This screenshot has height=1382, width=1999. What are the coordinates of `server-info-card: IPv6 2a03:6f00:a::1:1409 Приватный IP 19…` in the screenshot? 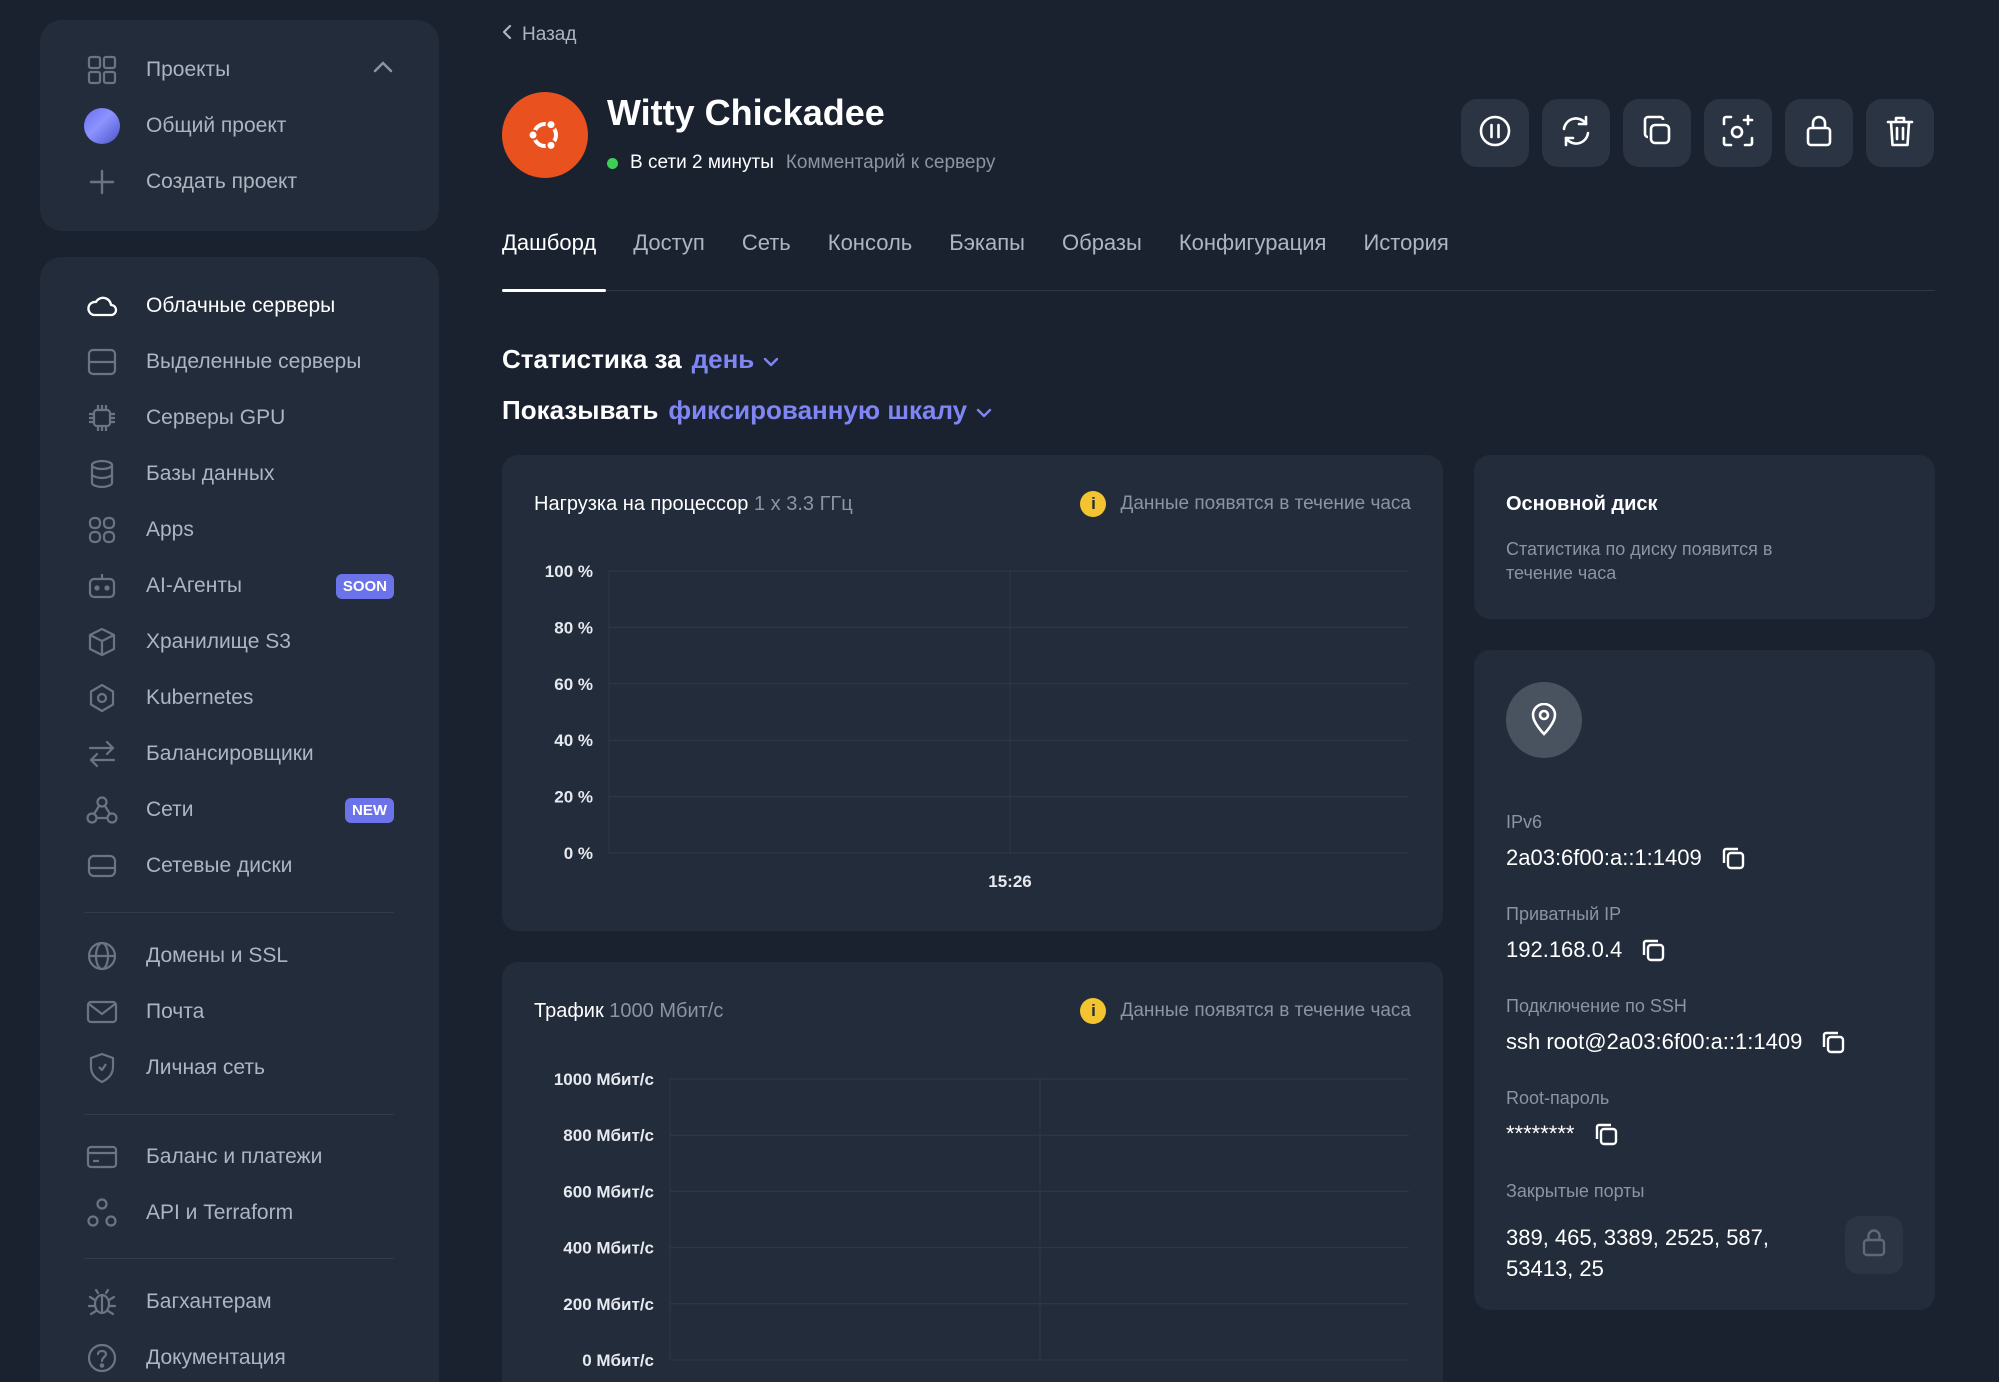 It's located at (1704, 980).